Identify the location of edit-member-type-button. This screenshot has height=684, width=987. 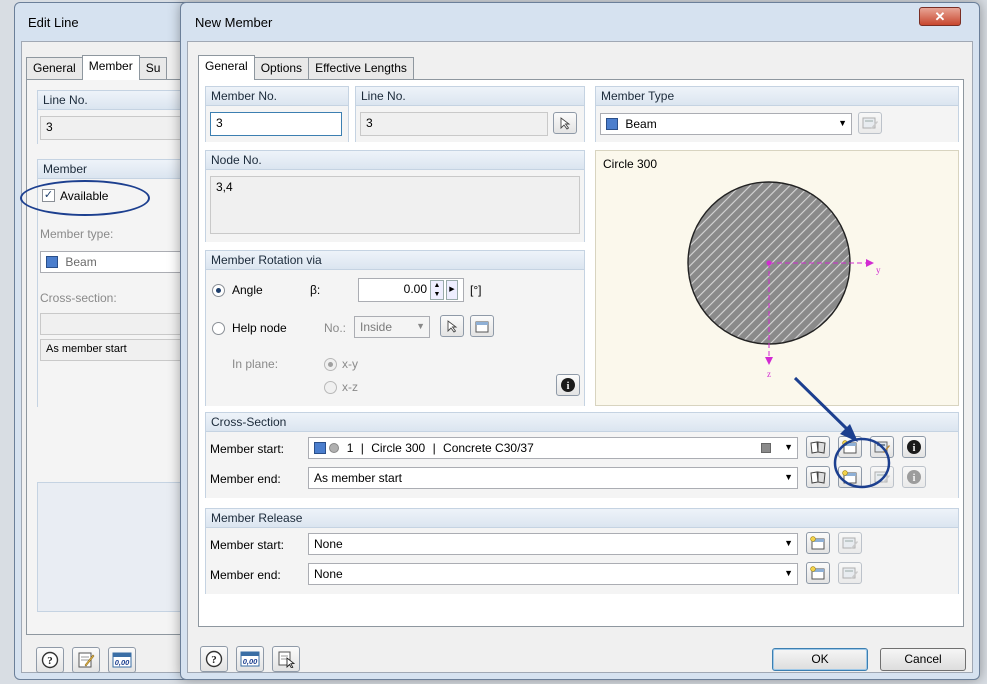
(870, 123).